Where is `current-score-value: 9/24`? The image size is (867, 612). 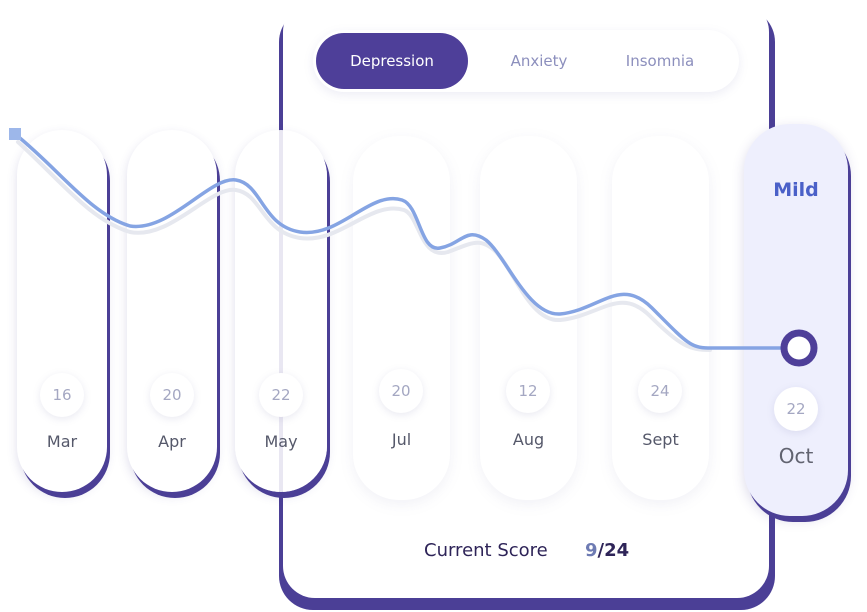 current-score-value: 9/24 is located at coordinates (607, 550).